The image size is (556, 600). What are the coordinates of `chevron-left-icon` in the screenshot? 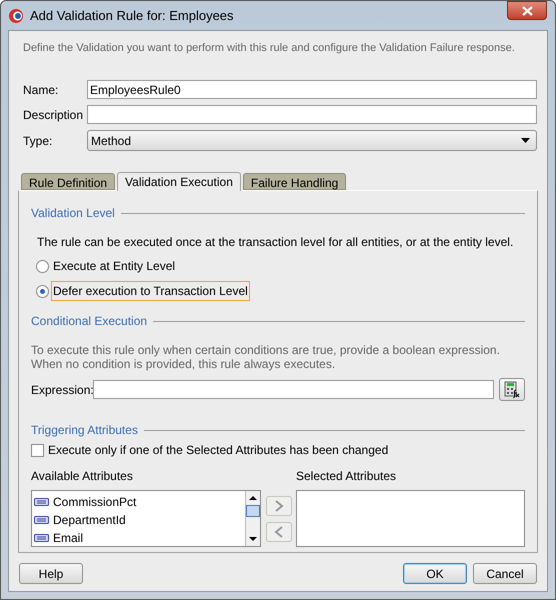 It's located at (279, 532).